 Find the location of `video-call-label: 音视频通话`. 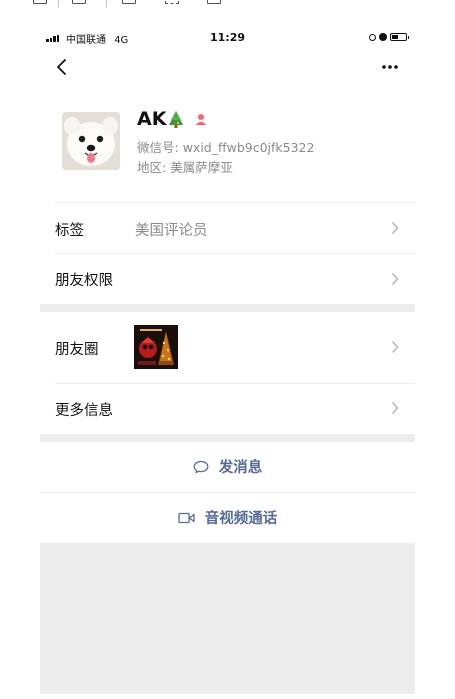

video-call-label: 音视频通话 is located at coordinates (241, 519).